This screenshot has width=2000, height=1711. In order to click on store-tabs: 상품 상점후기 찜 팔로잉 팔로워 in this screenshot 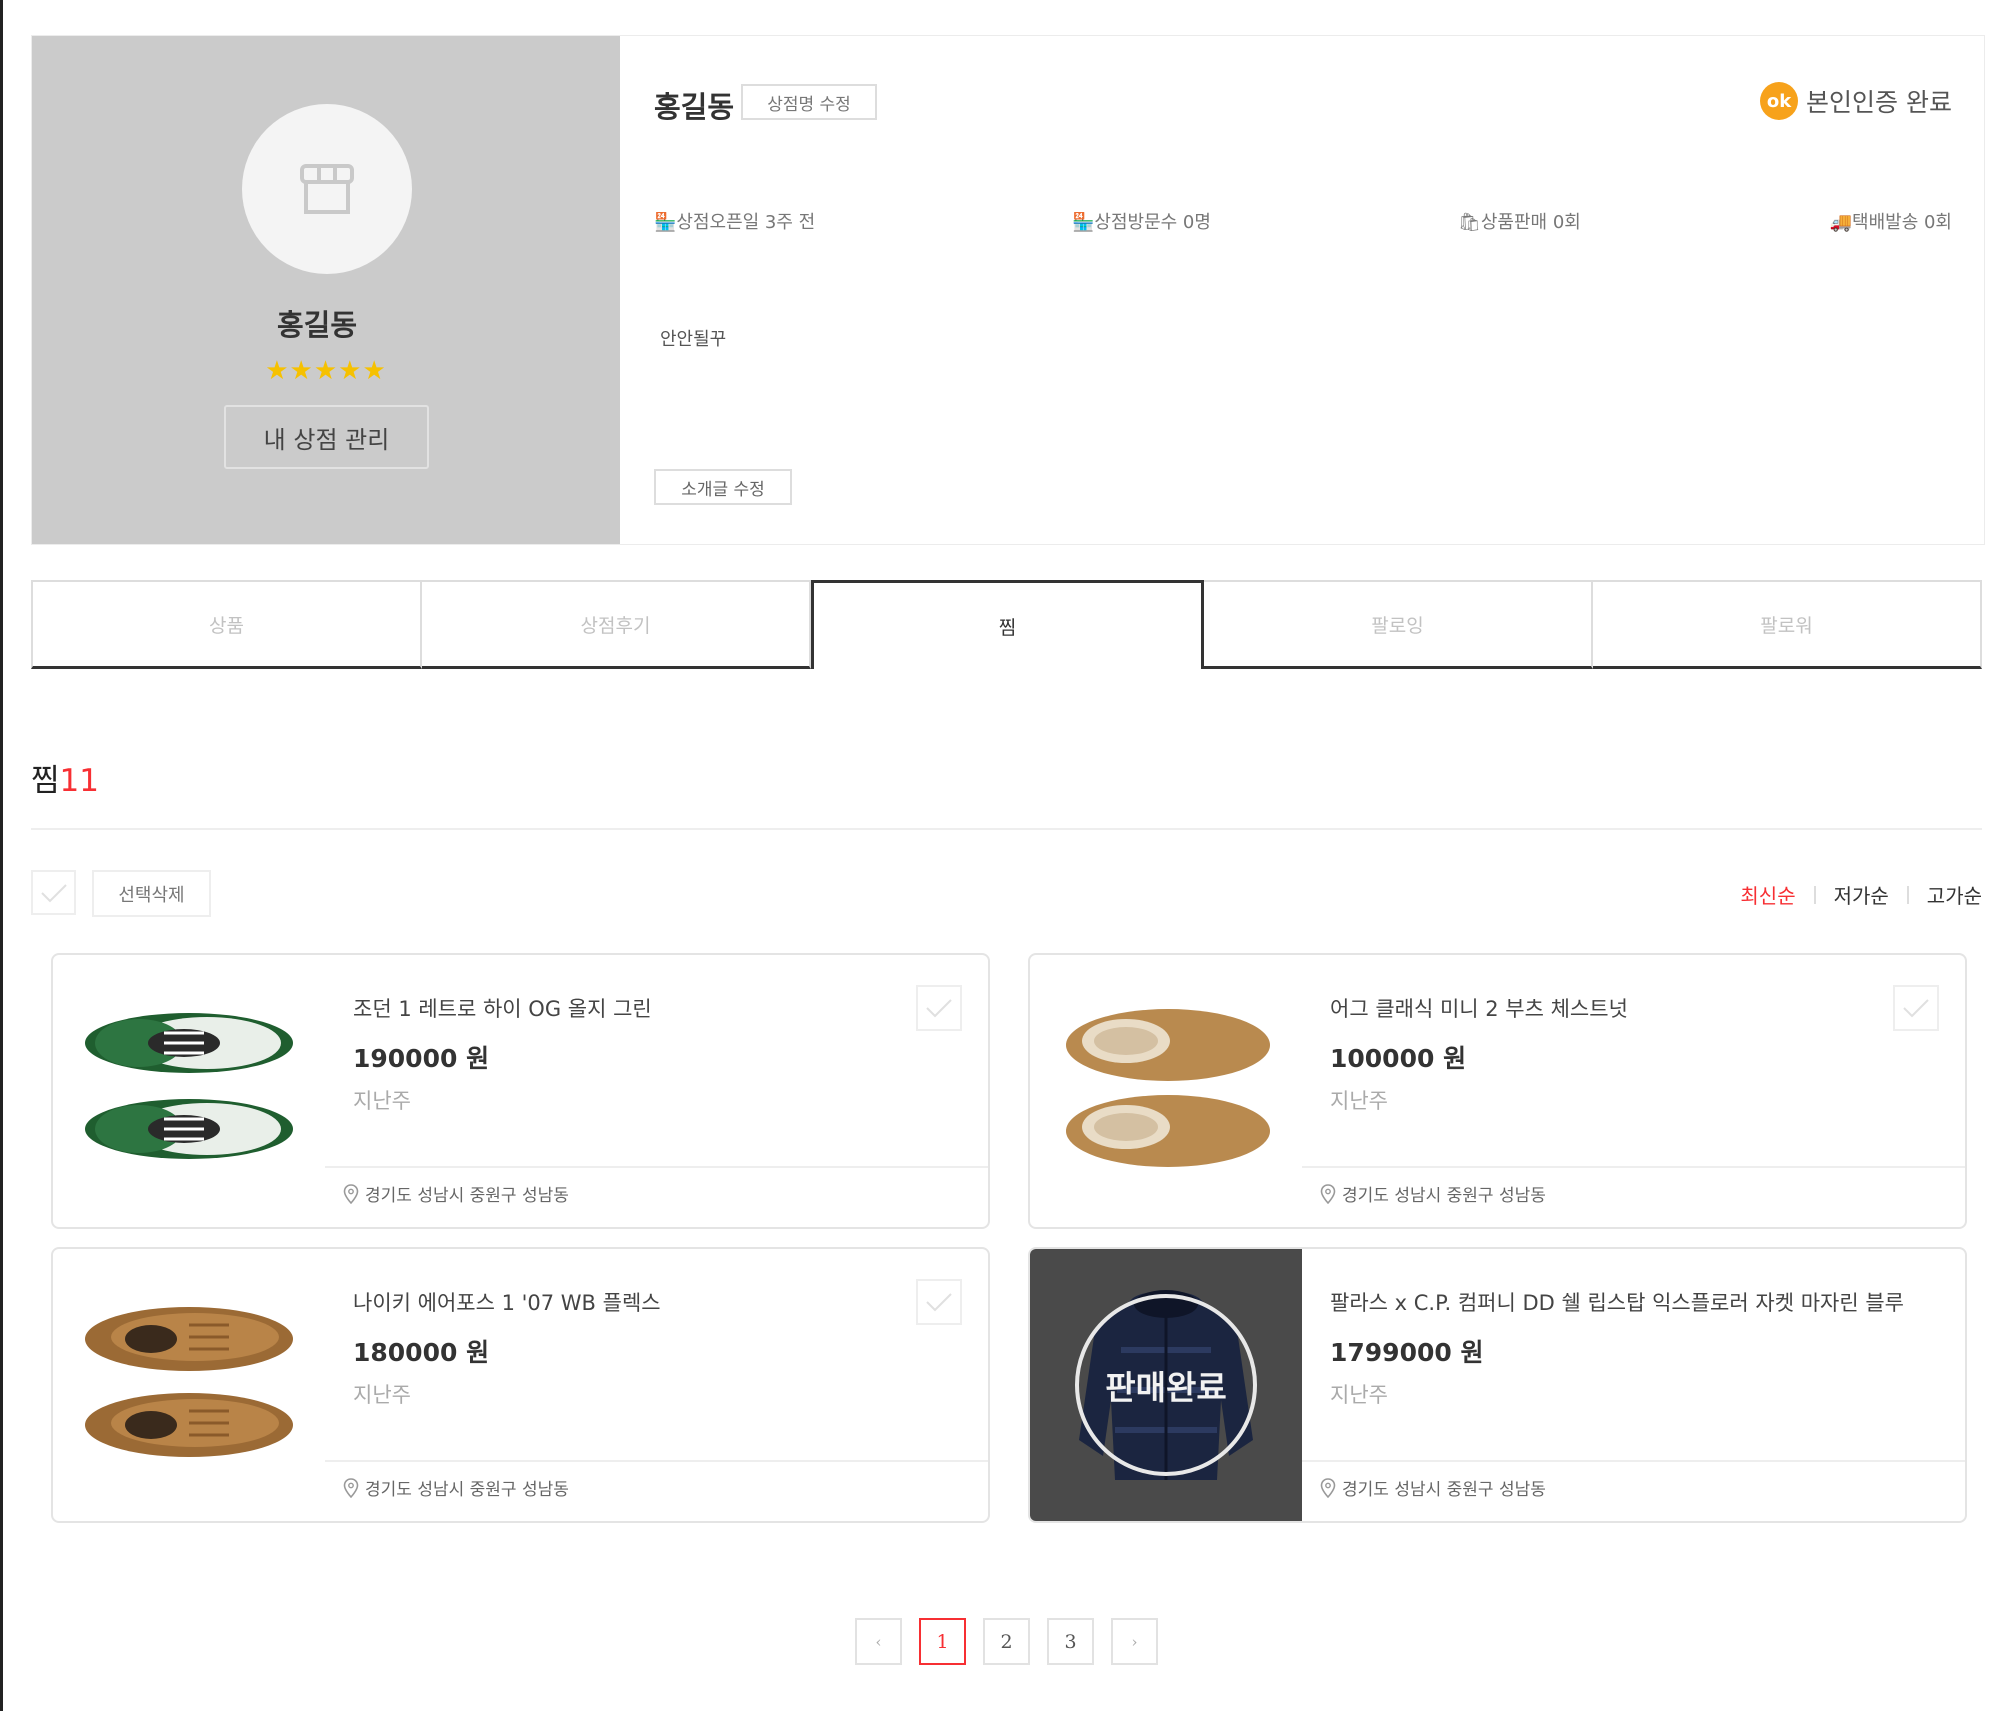, I will do `click(1006, 624)`.